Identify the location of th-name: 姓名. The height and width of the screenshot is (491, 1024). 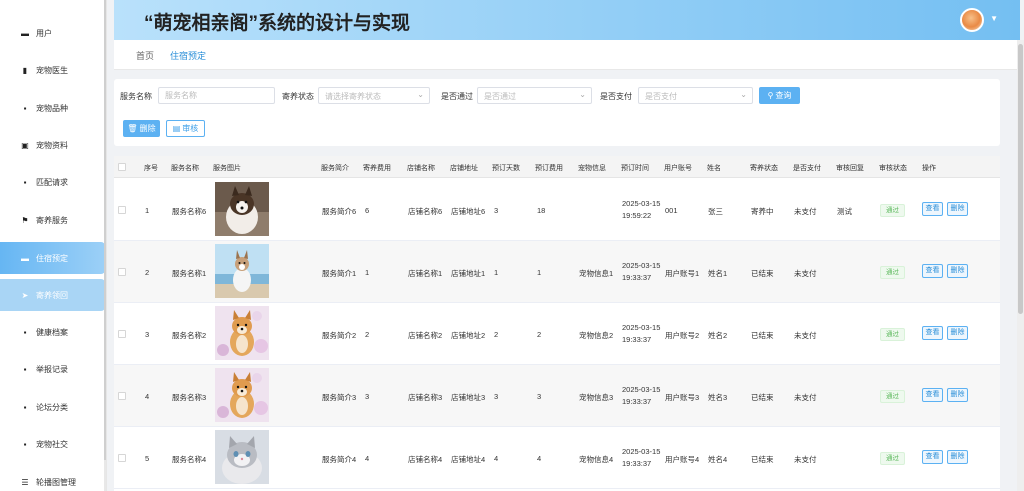
(714, 168).